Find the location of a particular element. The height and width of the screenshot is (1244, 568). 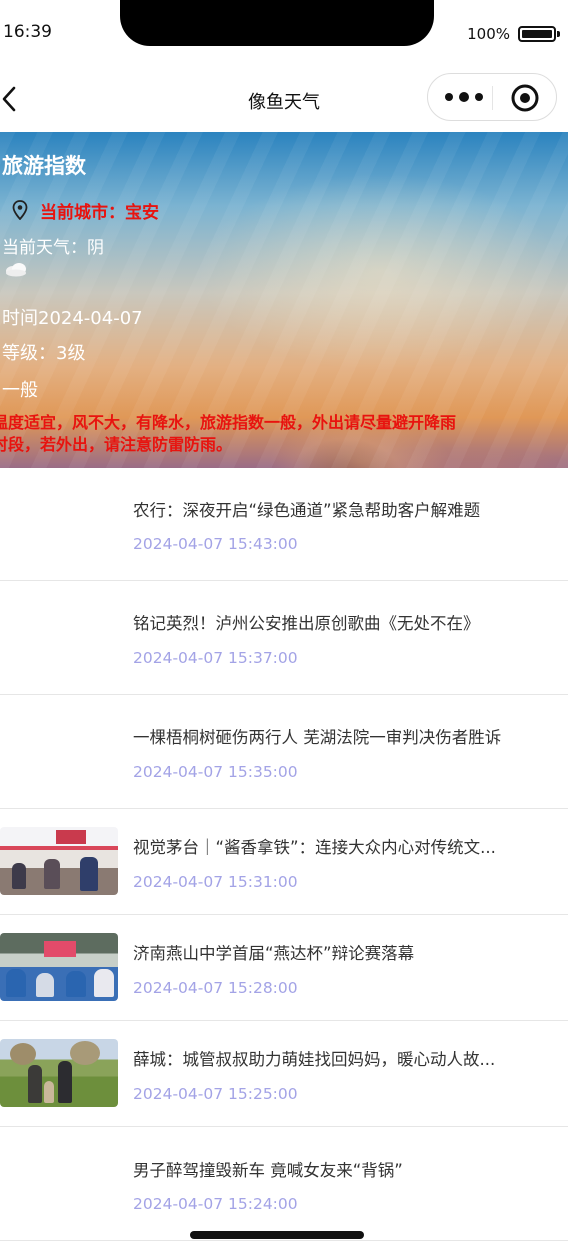

location-pin-icon is located at coordinates (20, 210).